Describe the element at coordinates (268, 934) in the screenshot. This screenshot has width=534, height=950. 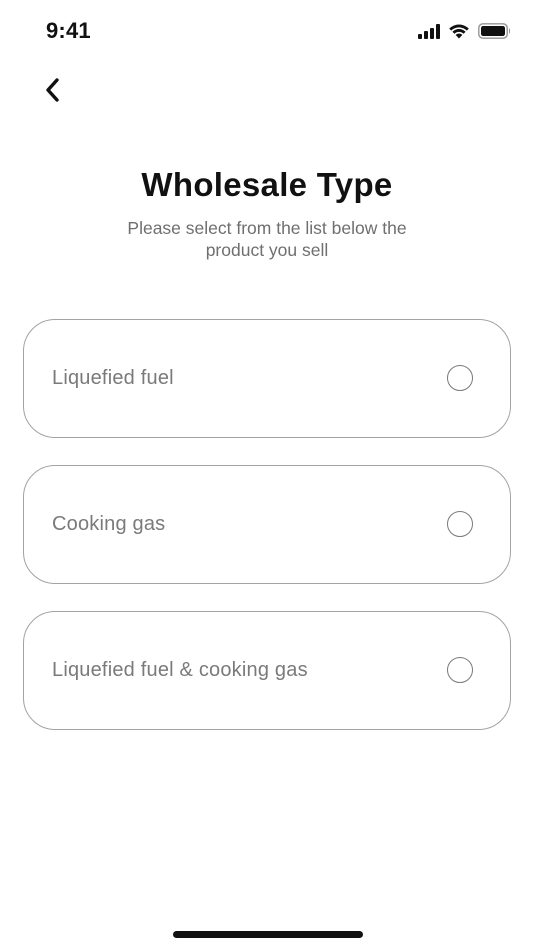
I see `home-indicator` at that location.